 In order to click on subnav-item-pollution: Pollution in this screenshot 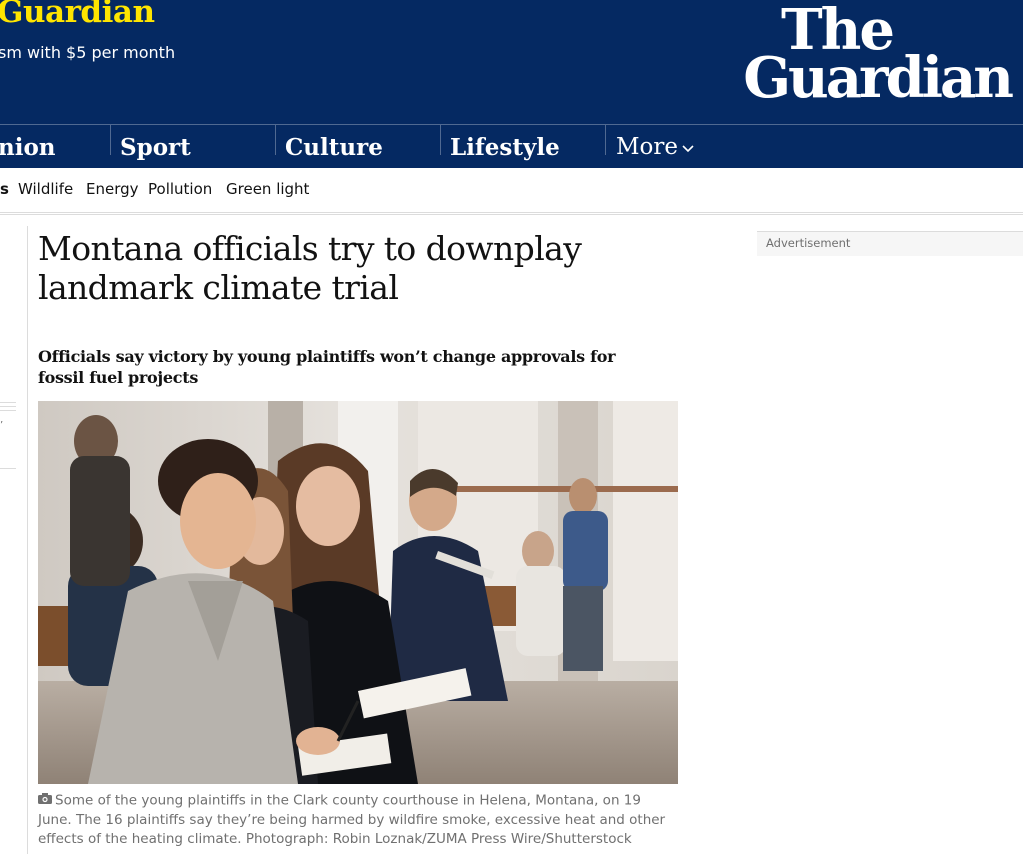, I will do `click(180, 189)`.